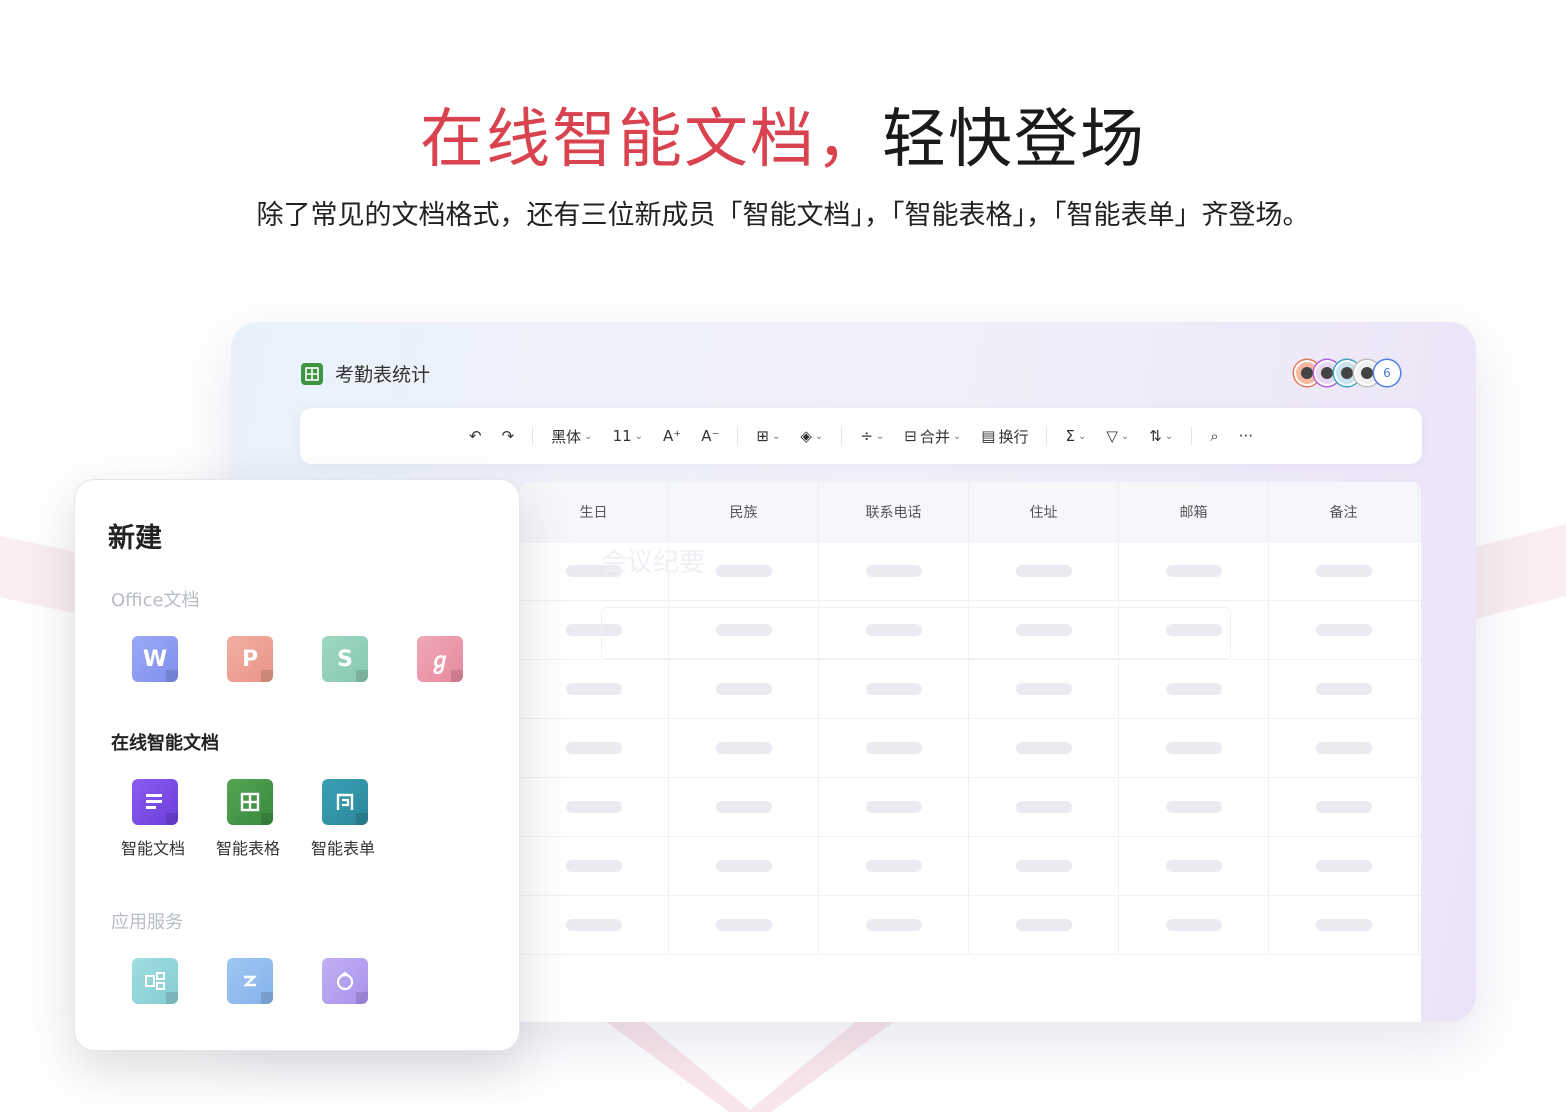  I want to click on column-header: 民族, so click(744, 511).